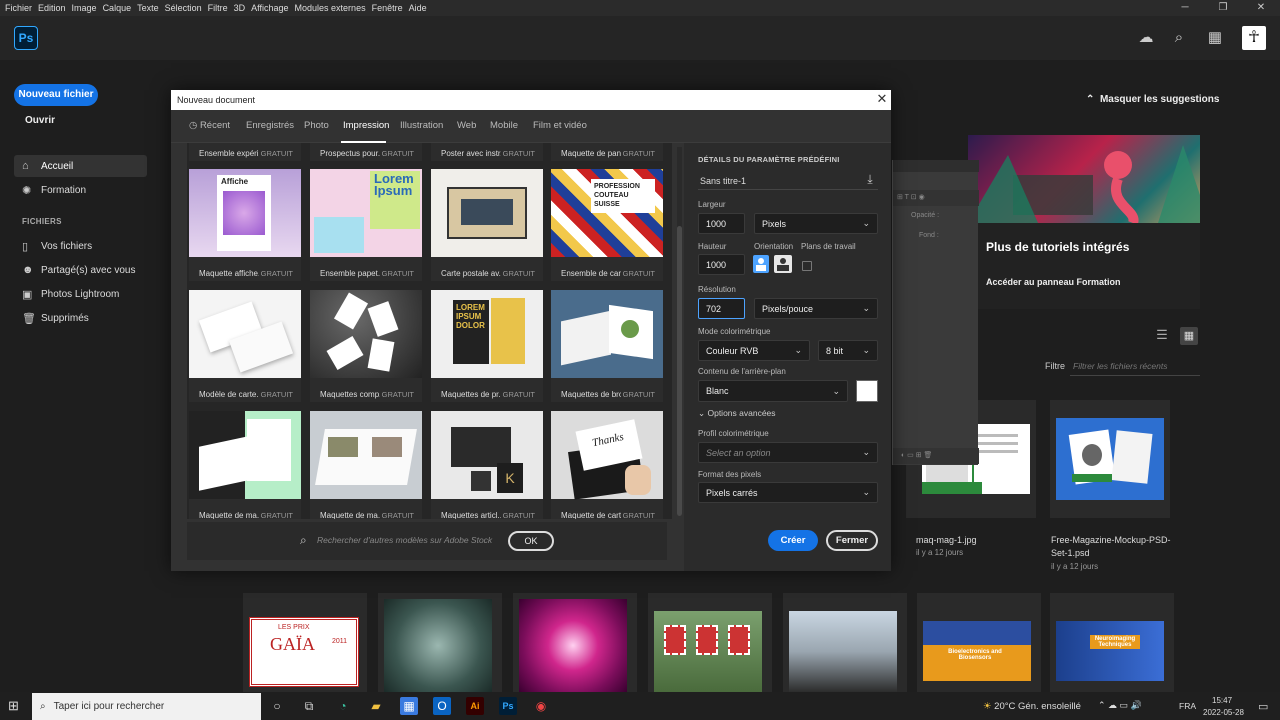 This screenshot has height=720, width=1280. I want to click on template-card: Prospectus pour... GRATUIT, so click(366, 152).